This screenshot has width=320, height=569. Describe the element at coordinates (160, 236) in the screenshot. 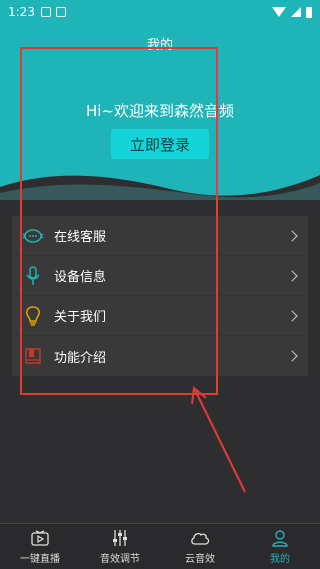

I see `menu-item-online-service: 在线客服` at that location.